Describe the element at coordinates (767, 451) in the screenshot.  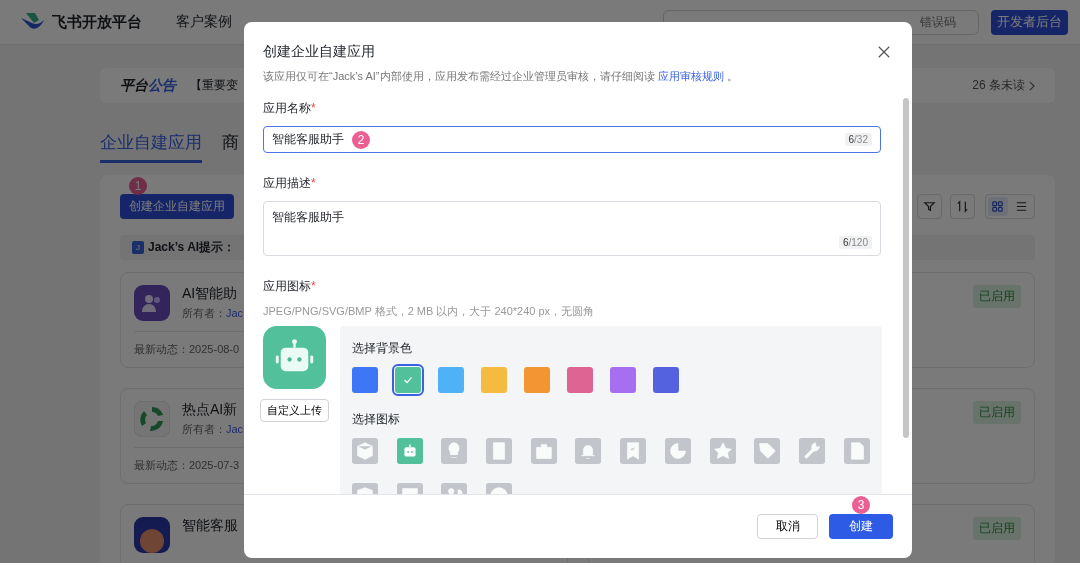
I see `tag-icon` at that location.